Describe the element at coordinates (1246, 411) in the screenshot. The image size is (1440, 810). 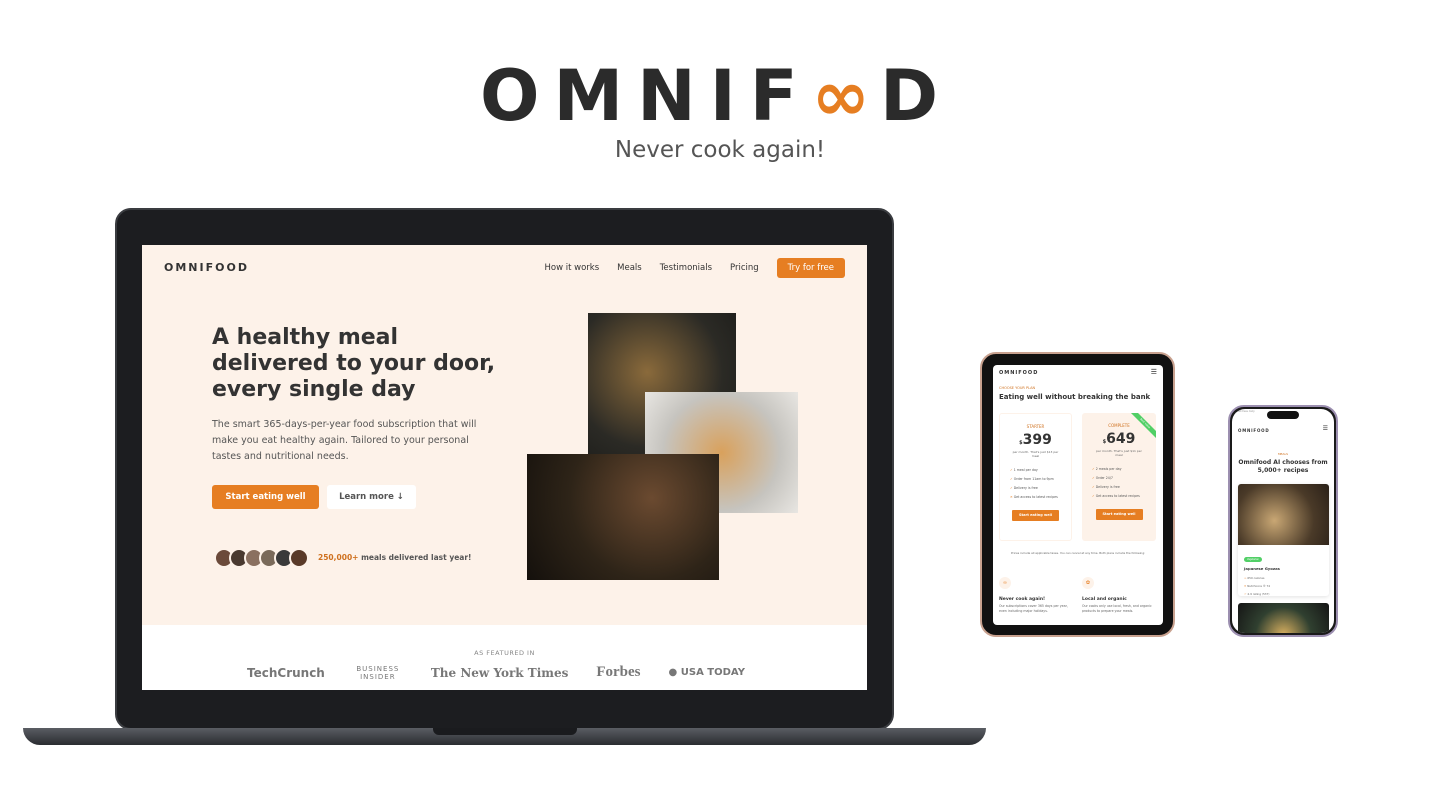
I see `status-bar: Address daily` at that location.